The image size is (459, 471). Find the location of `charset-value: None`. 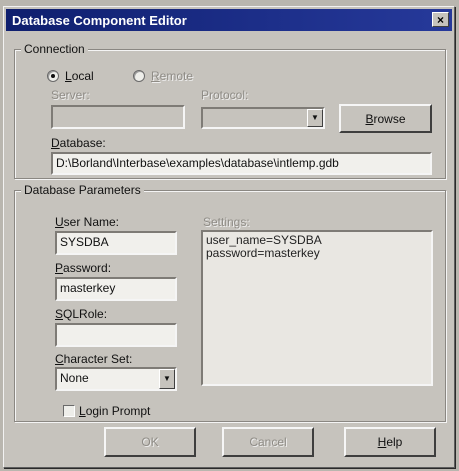

charset-value: None is located at coordinates (74, 378).